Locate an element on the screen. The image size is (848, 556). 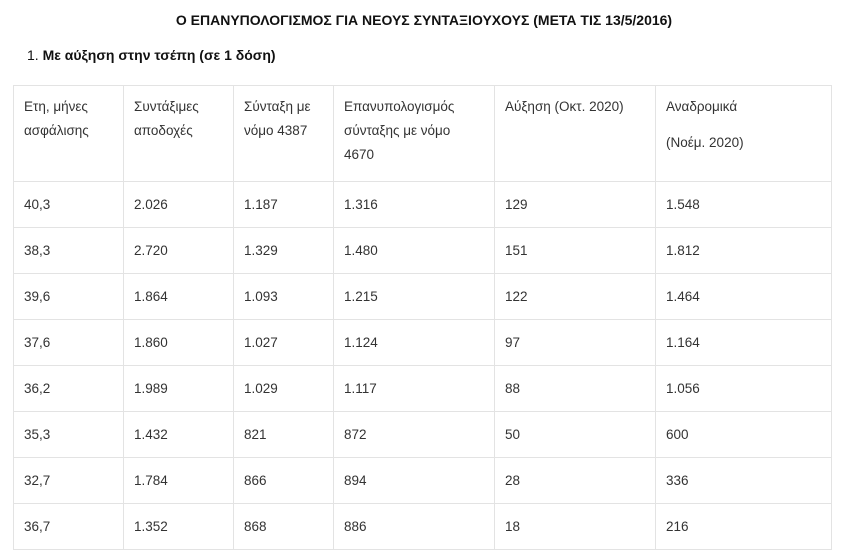
cell-increase-oct-2020: 88 is located at coordinates (575, 388).